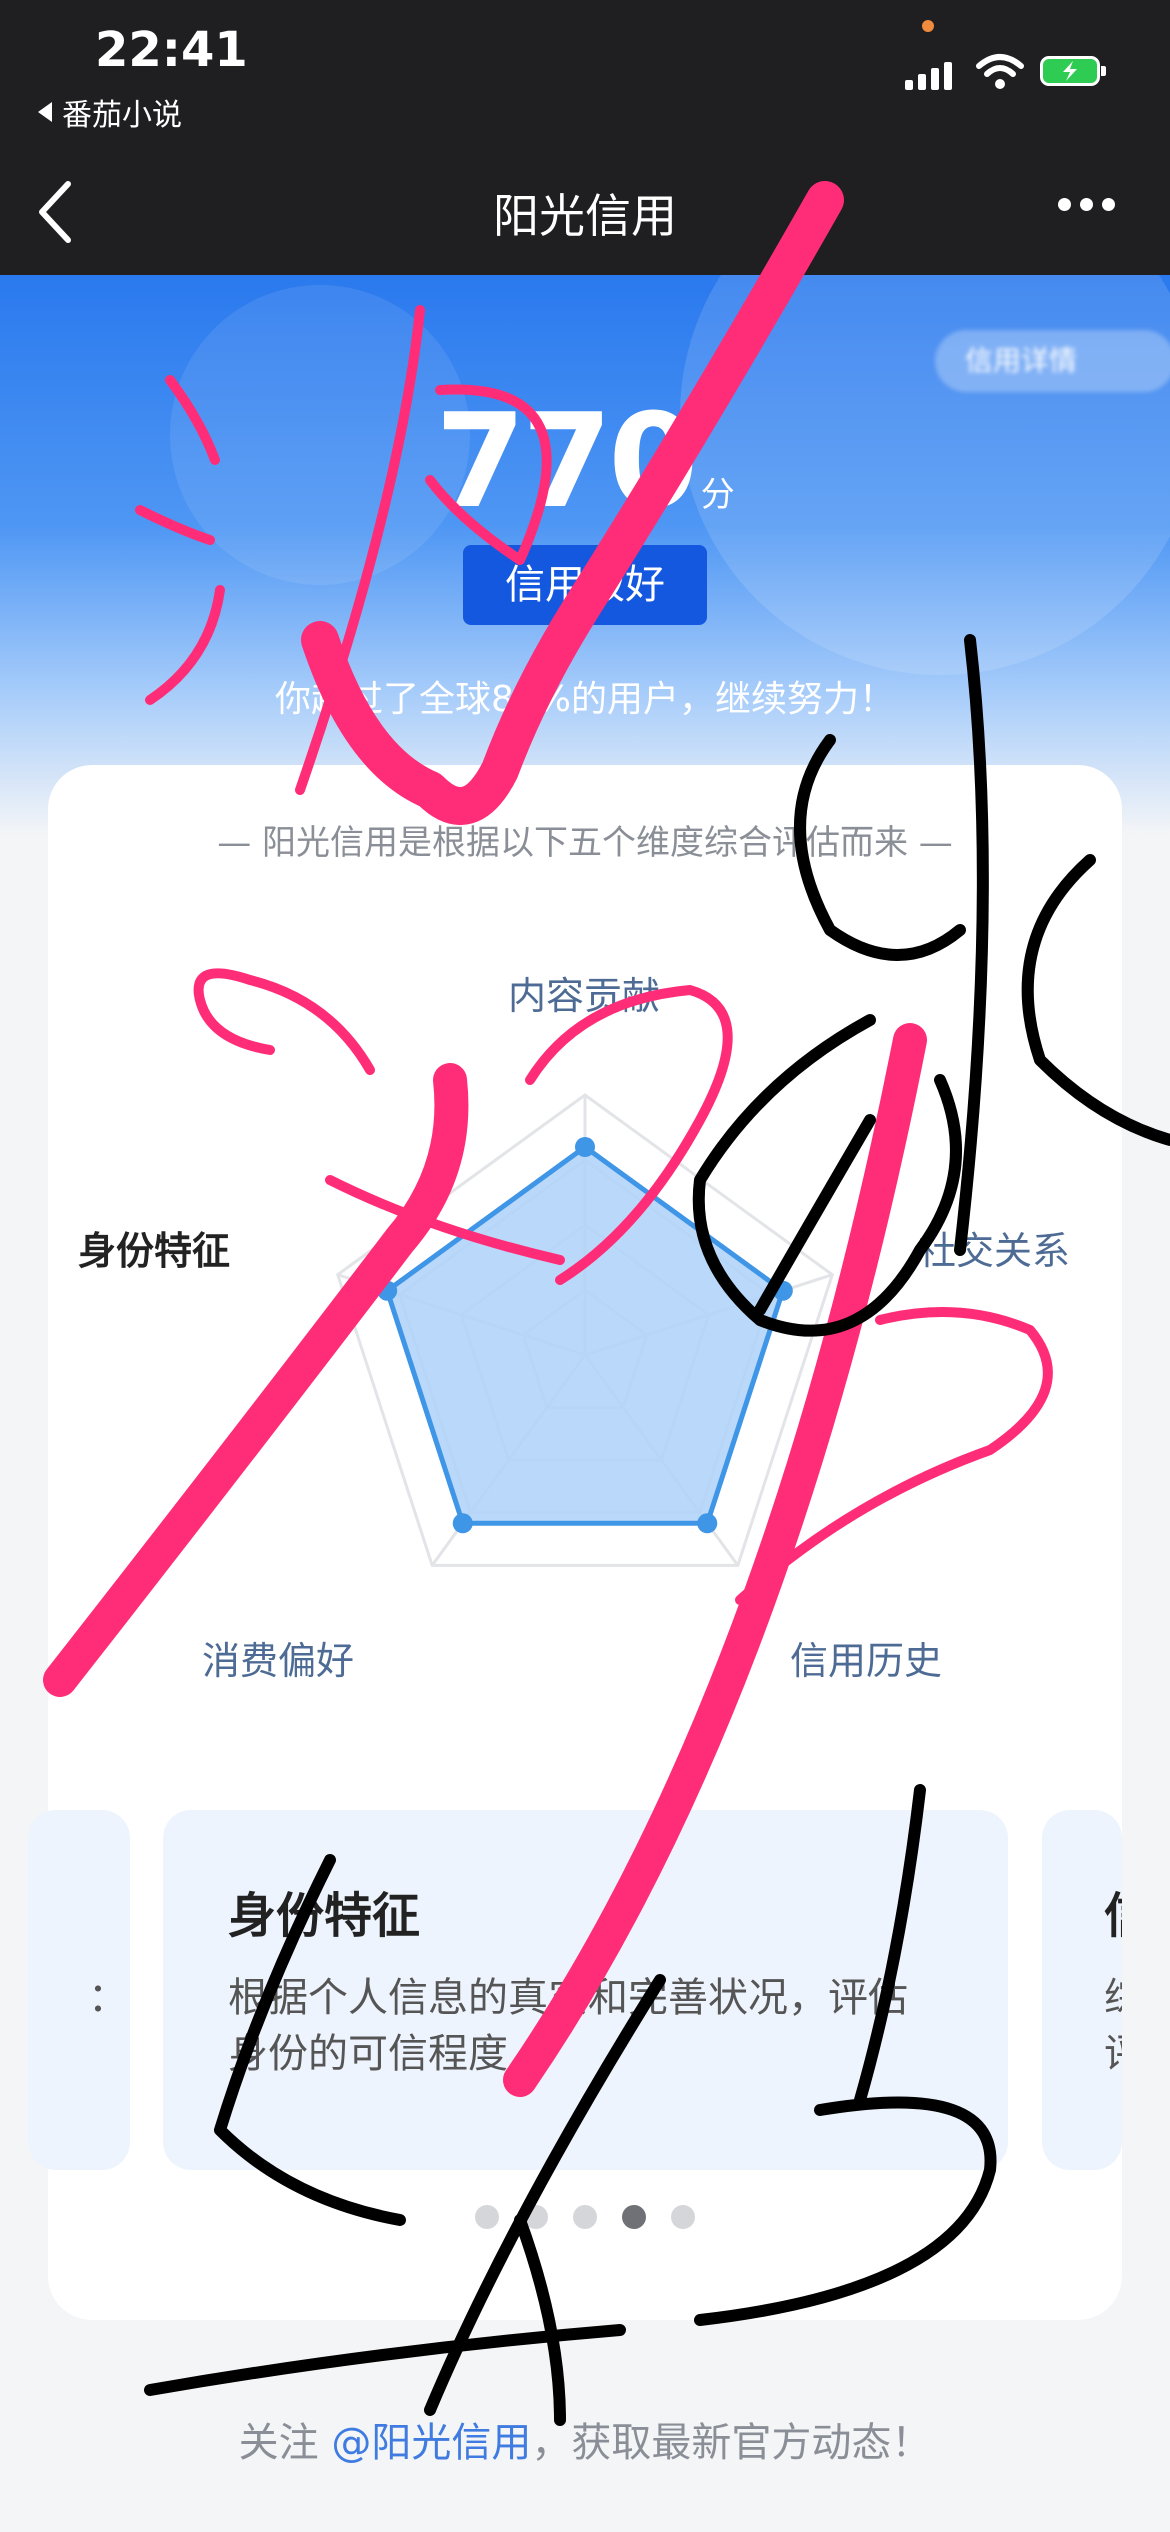 Image resolution: width=1170 pixels, height=2532 pixels. What do you see at coordinates (866, 1657) in the screenshot?
I see `dimension-label-history: 信用历史` at bounding box center [866, 1657].